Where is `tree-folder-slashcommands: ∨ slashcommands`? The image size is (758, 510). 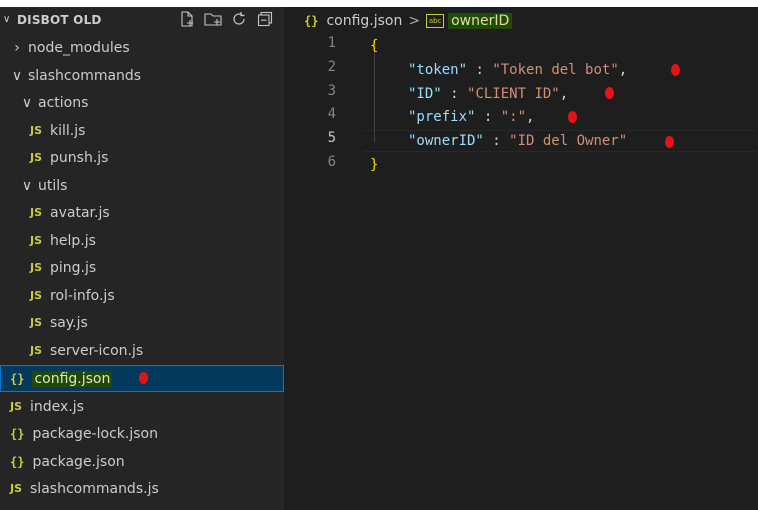 tree-folder-slashcommands: ∨ slashcommands is located at coordinates (142, 75).